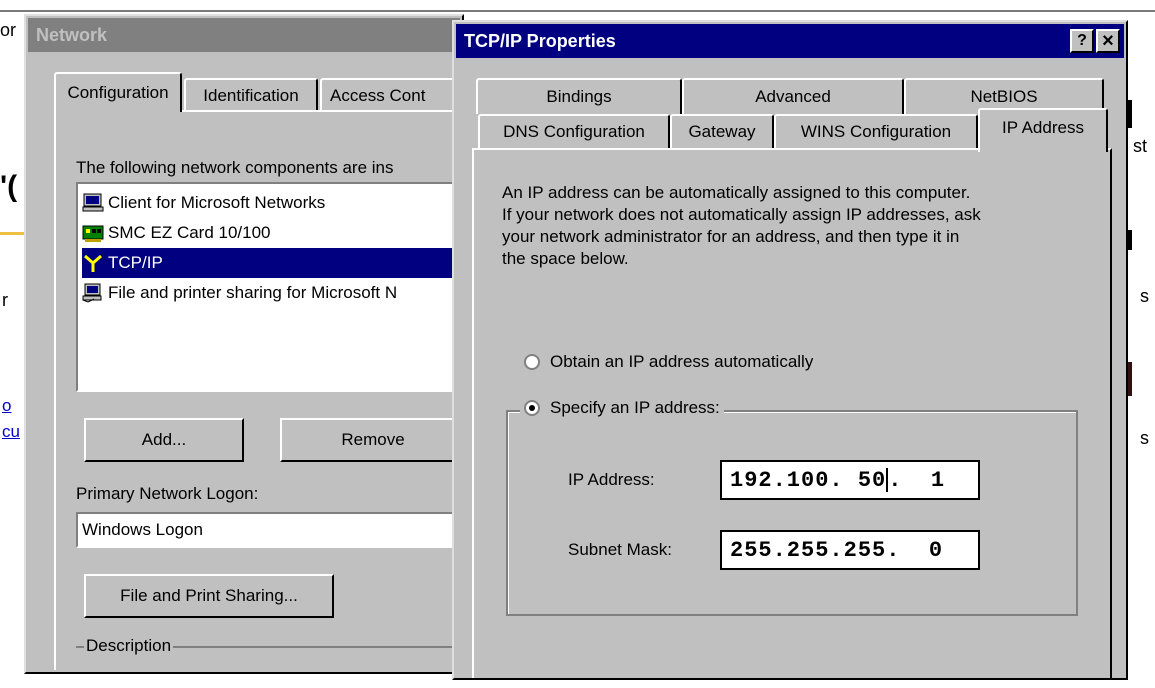  I want to click on network-card-icon, so click(93, 233).